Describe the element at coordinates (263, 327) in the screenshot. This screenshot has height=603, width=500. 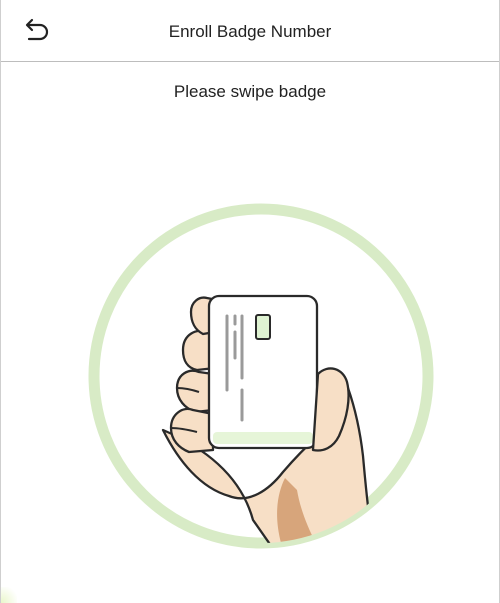
I see `badge-chip` at that location.